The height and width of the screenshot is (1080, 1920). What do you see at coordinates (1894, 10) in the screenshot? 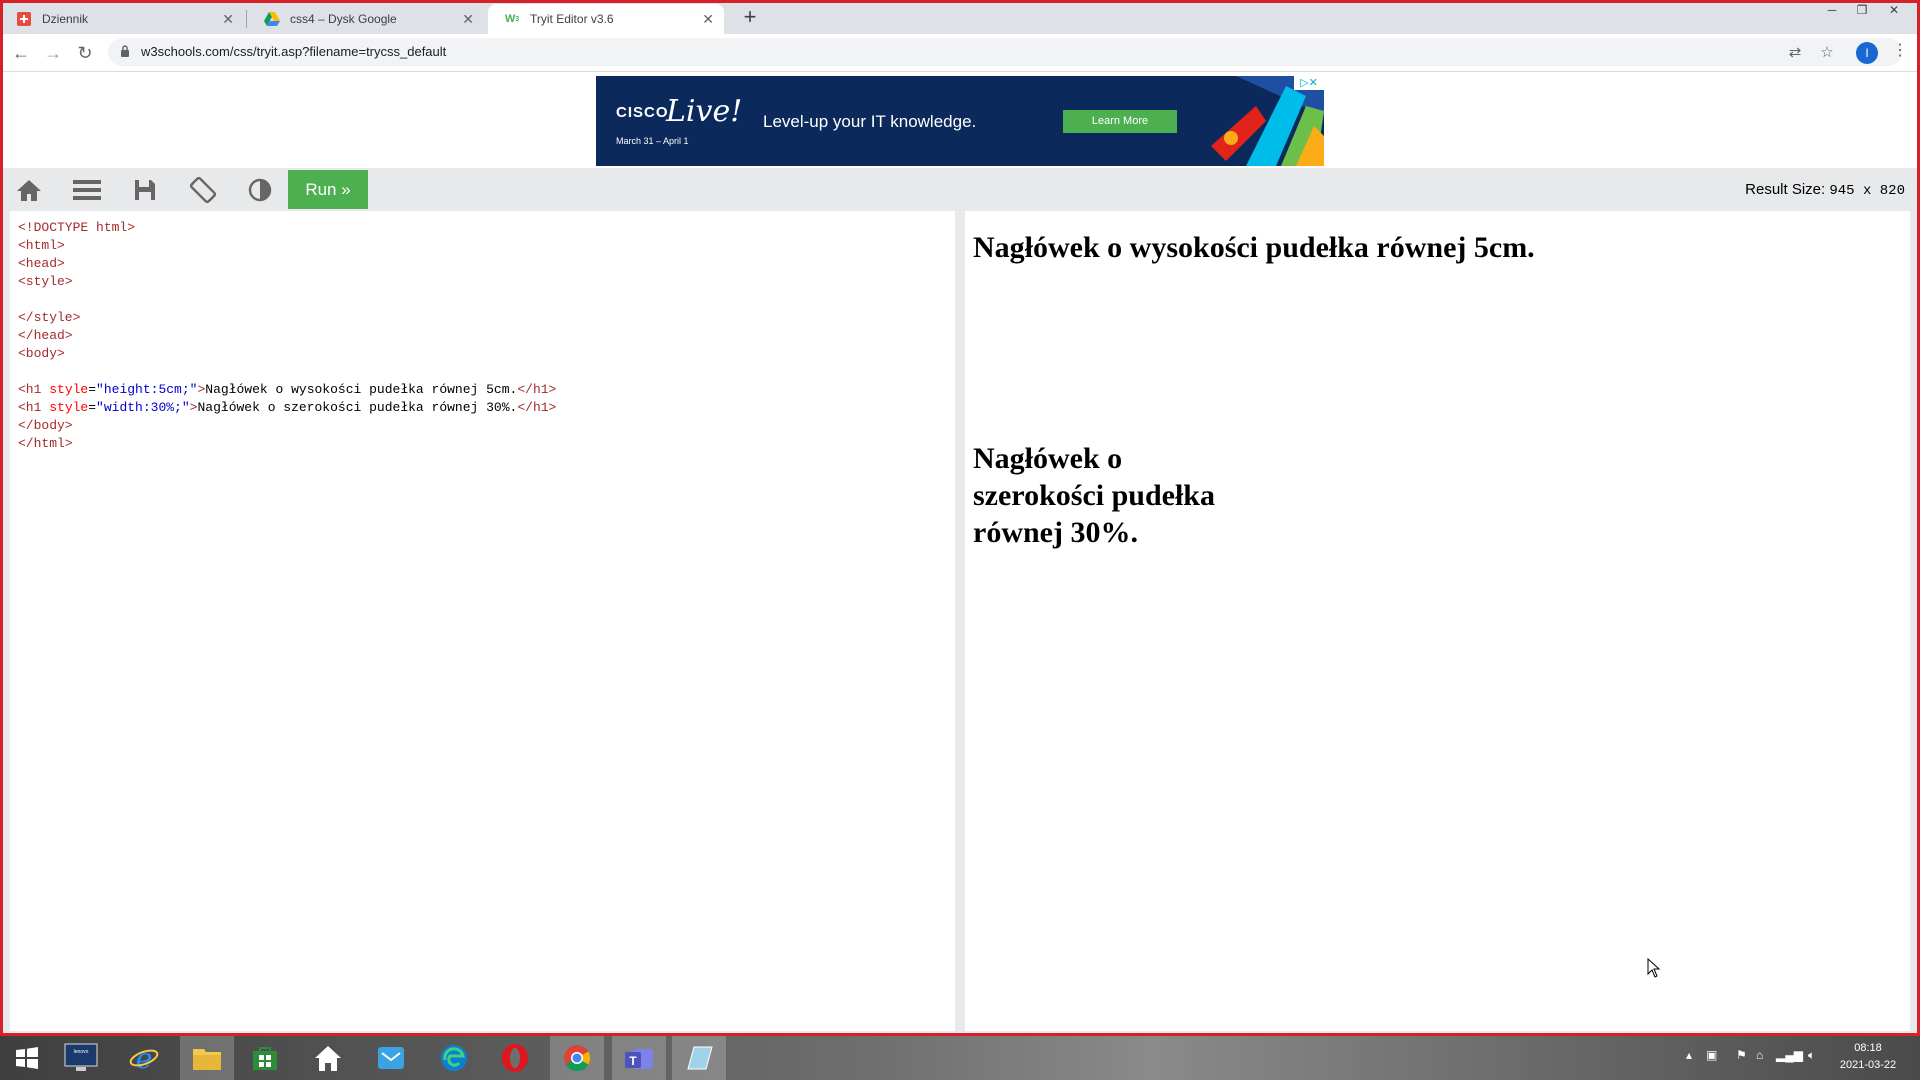
I see `close-window-icon: ✕` at bounding box center [1894, 10].